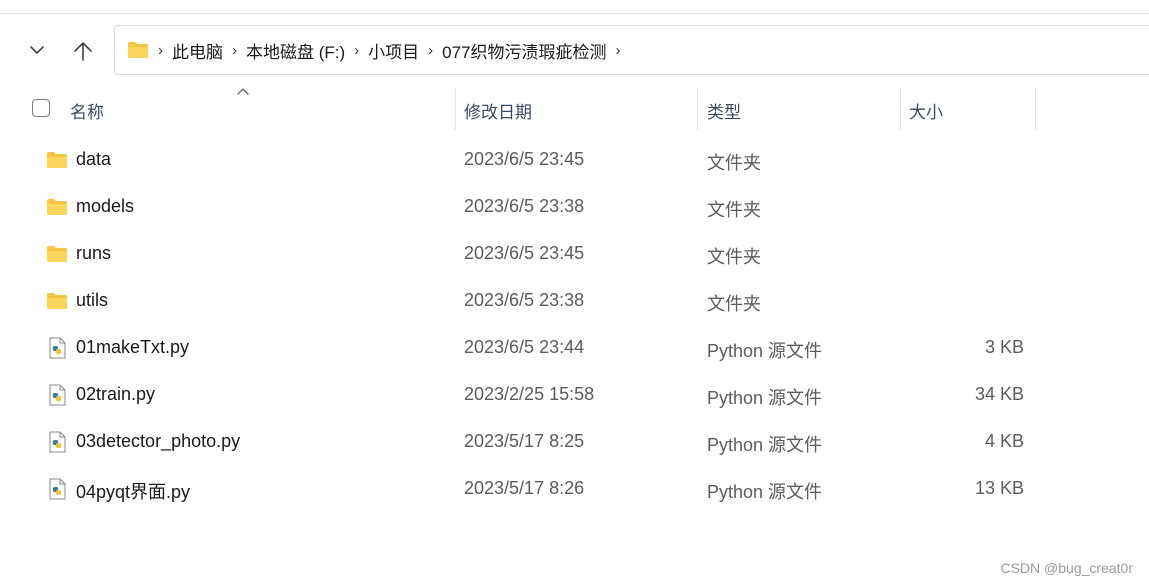 The height and width of the screenshot is (586, 1149). Describe the element at coordinates (295, 50) in the screenshot. I see `breadcrumb-local-disk: 本地磁盘 (F:)` at that location.